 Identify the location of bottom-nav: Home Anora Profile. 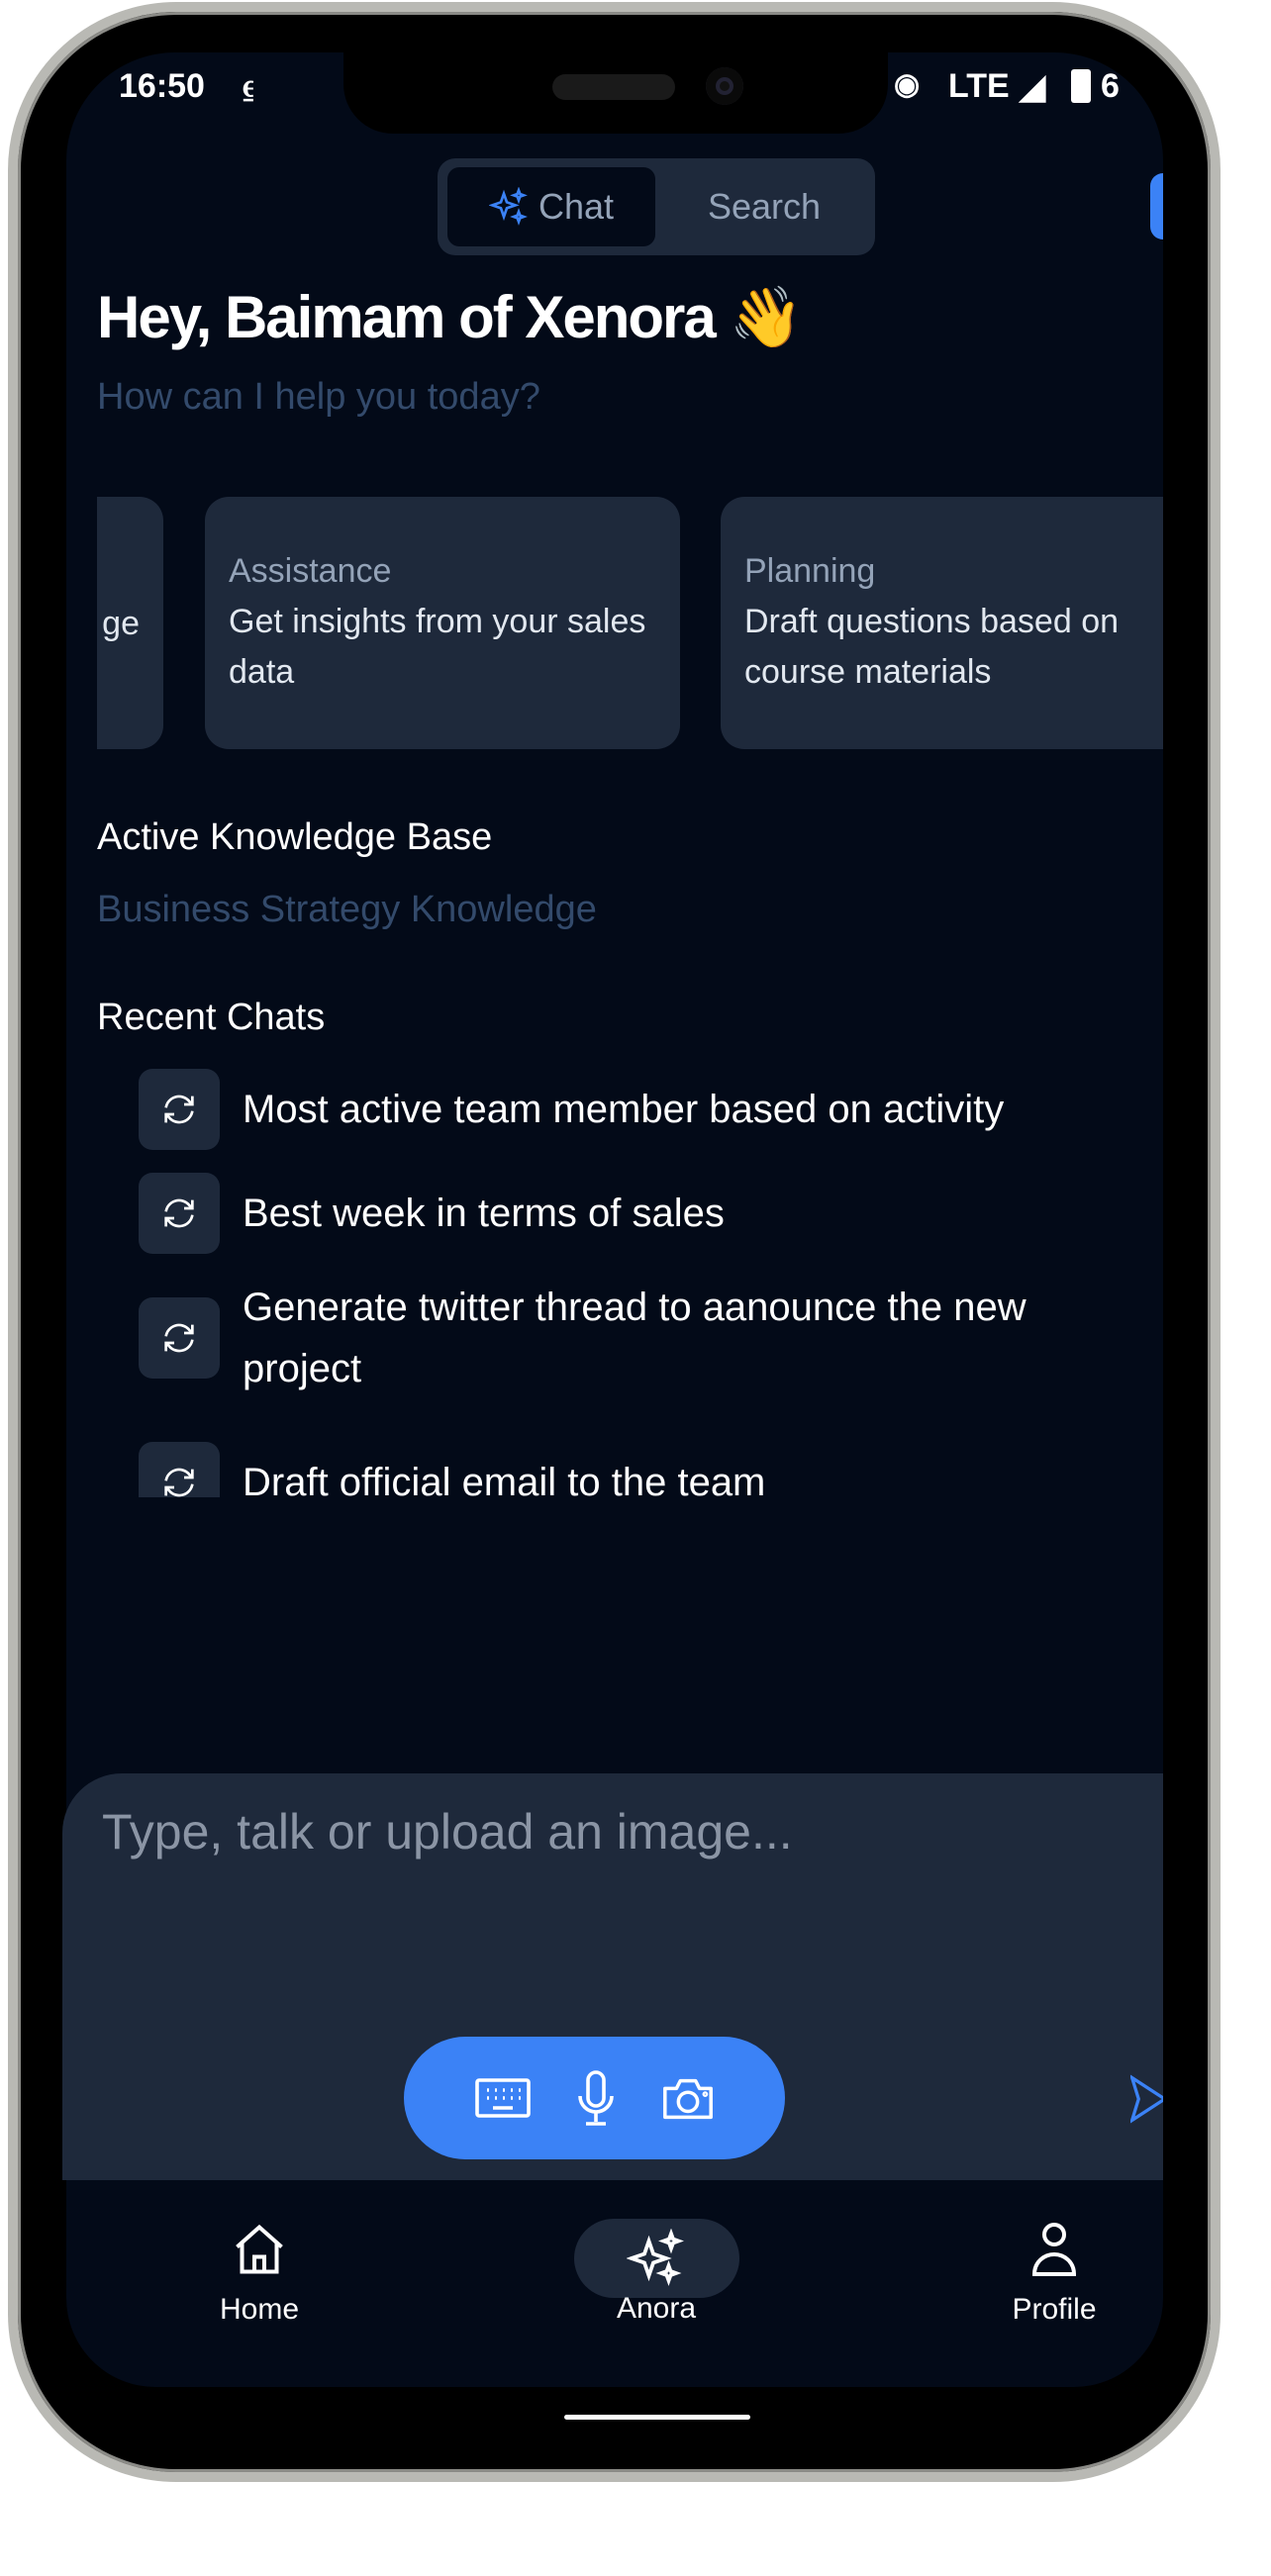
(614, 2283).